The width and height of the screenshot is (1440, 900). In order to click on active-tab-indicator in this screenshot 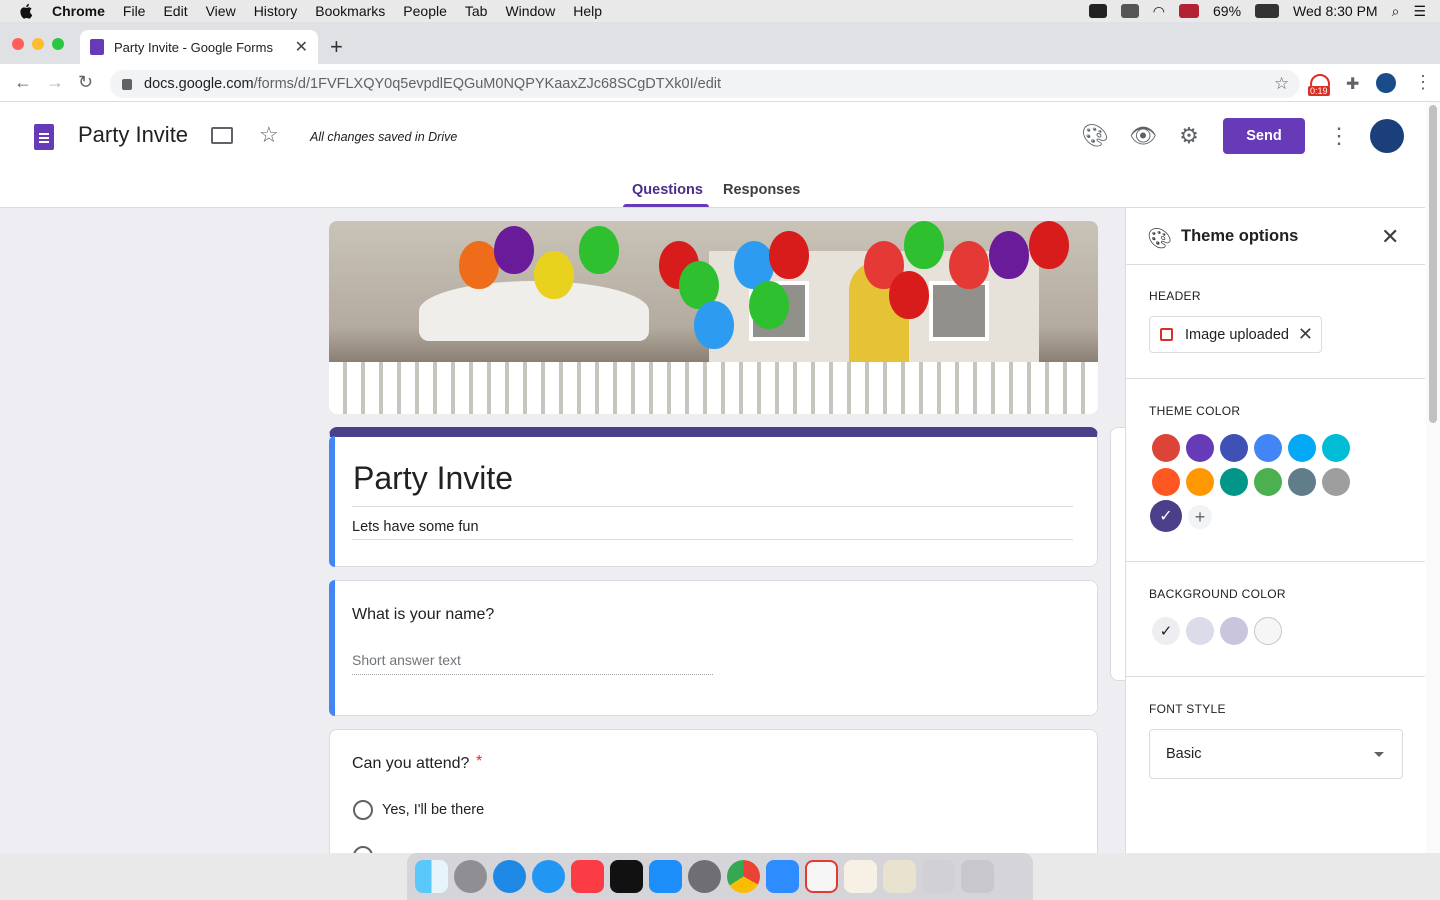, I will do `click(666, 205)`.